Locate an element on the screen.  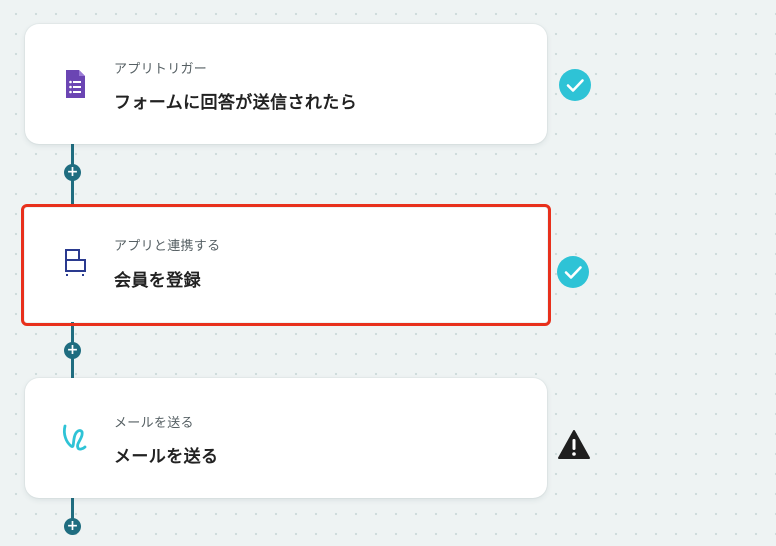
step-title: 会員を登録 is located at coordinates (157, 281).